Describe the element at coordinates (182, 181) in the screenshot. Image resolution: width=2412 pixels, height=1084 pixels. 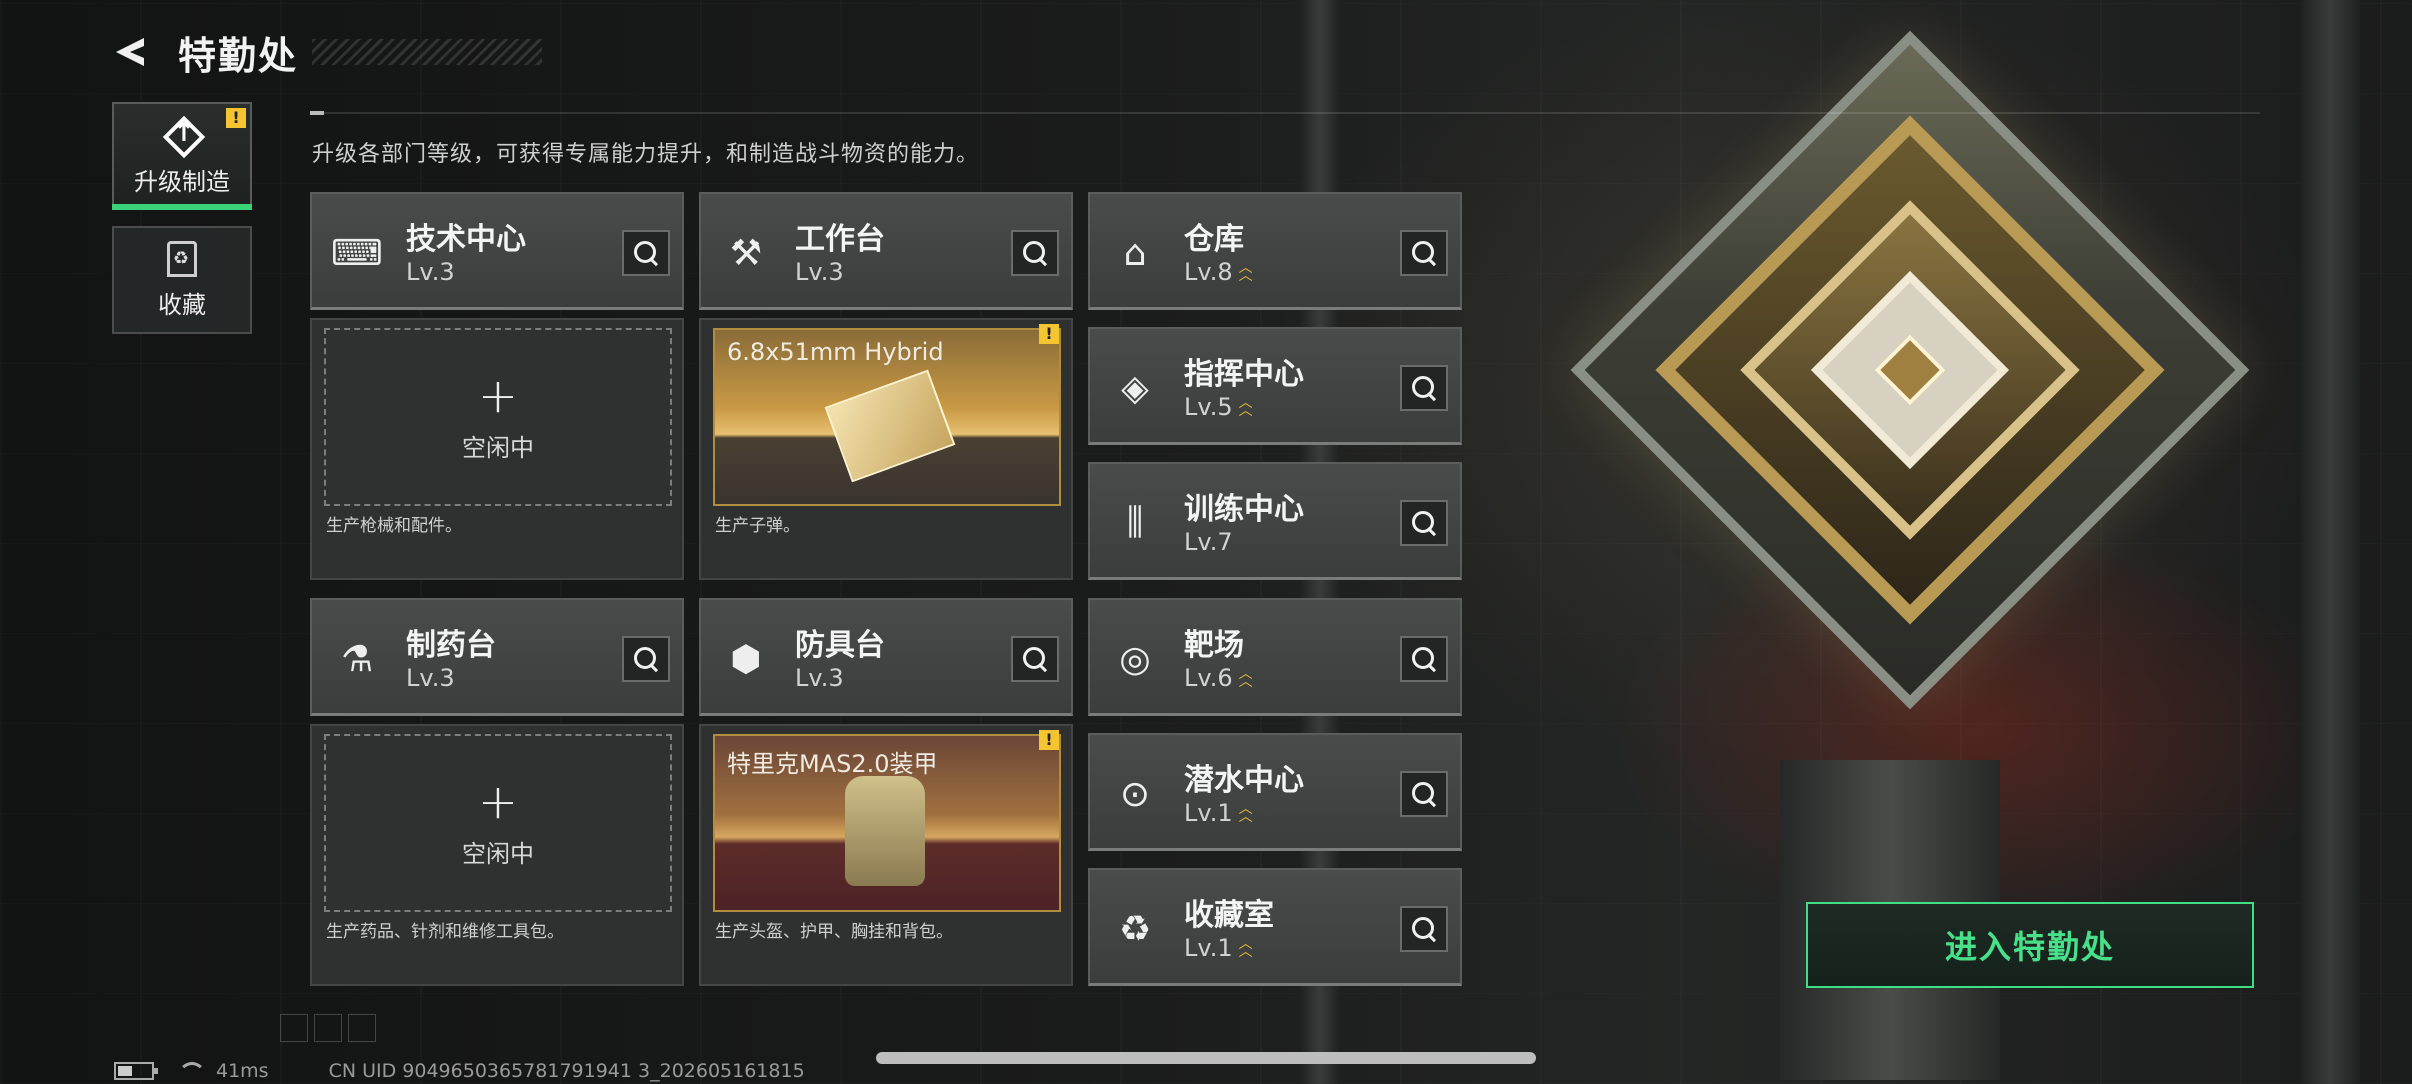
I see `side-tab-label: 升级制造` at that location.